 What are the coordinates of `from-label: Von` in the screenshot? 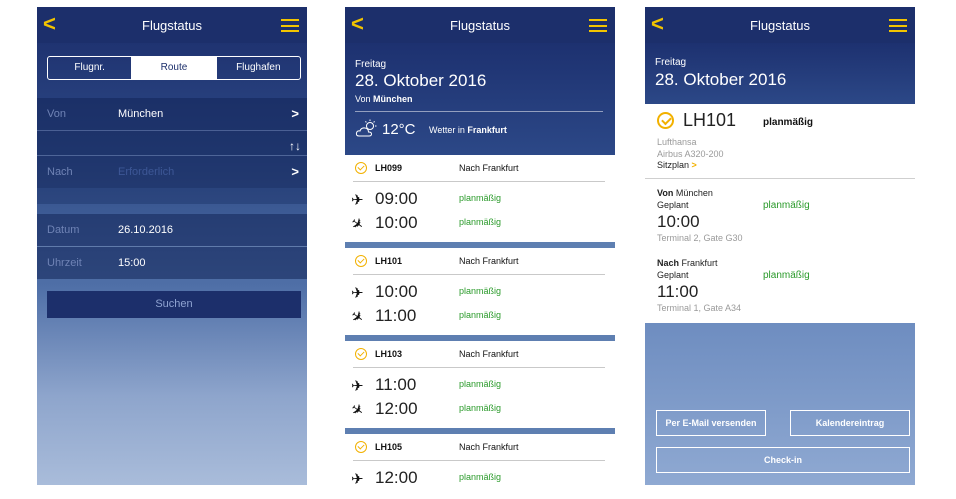 It's located at (56, 114).